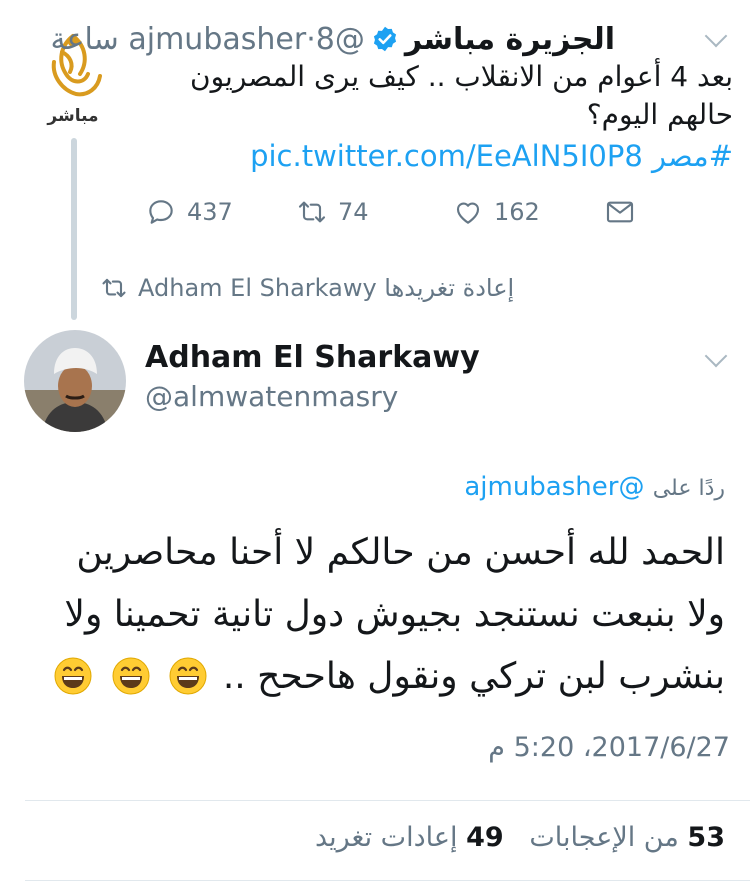  What do you see at coordinates (161, 212) in the screenshot?
I see `reply-icon` at bounding box center [161, 212].